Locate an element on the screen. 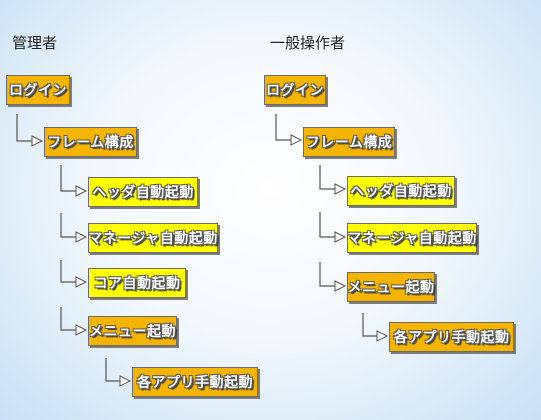  operator-menu-start-box: メニュー起動 is located at coordinates (391, 287).